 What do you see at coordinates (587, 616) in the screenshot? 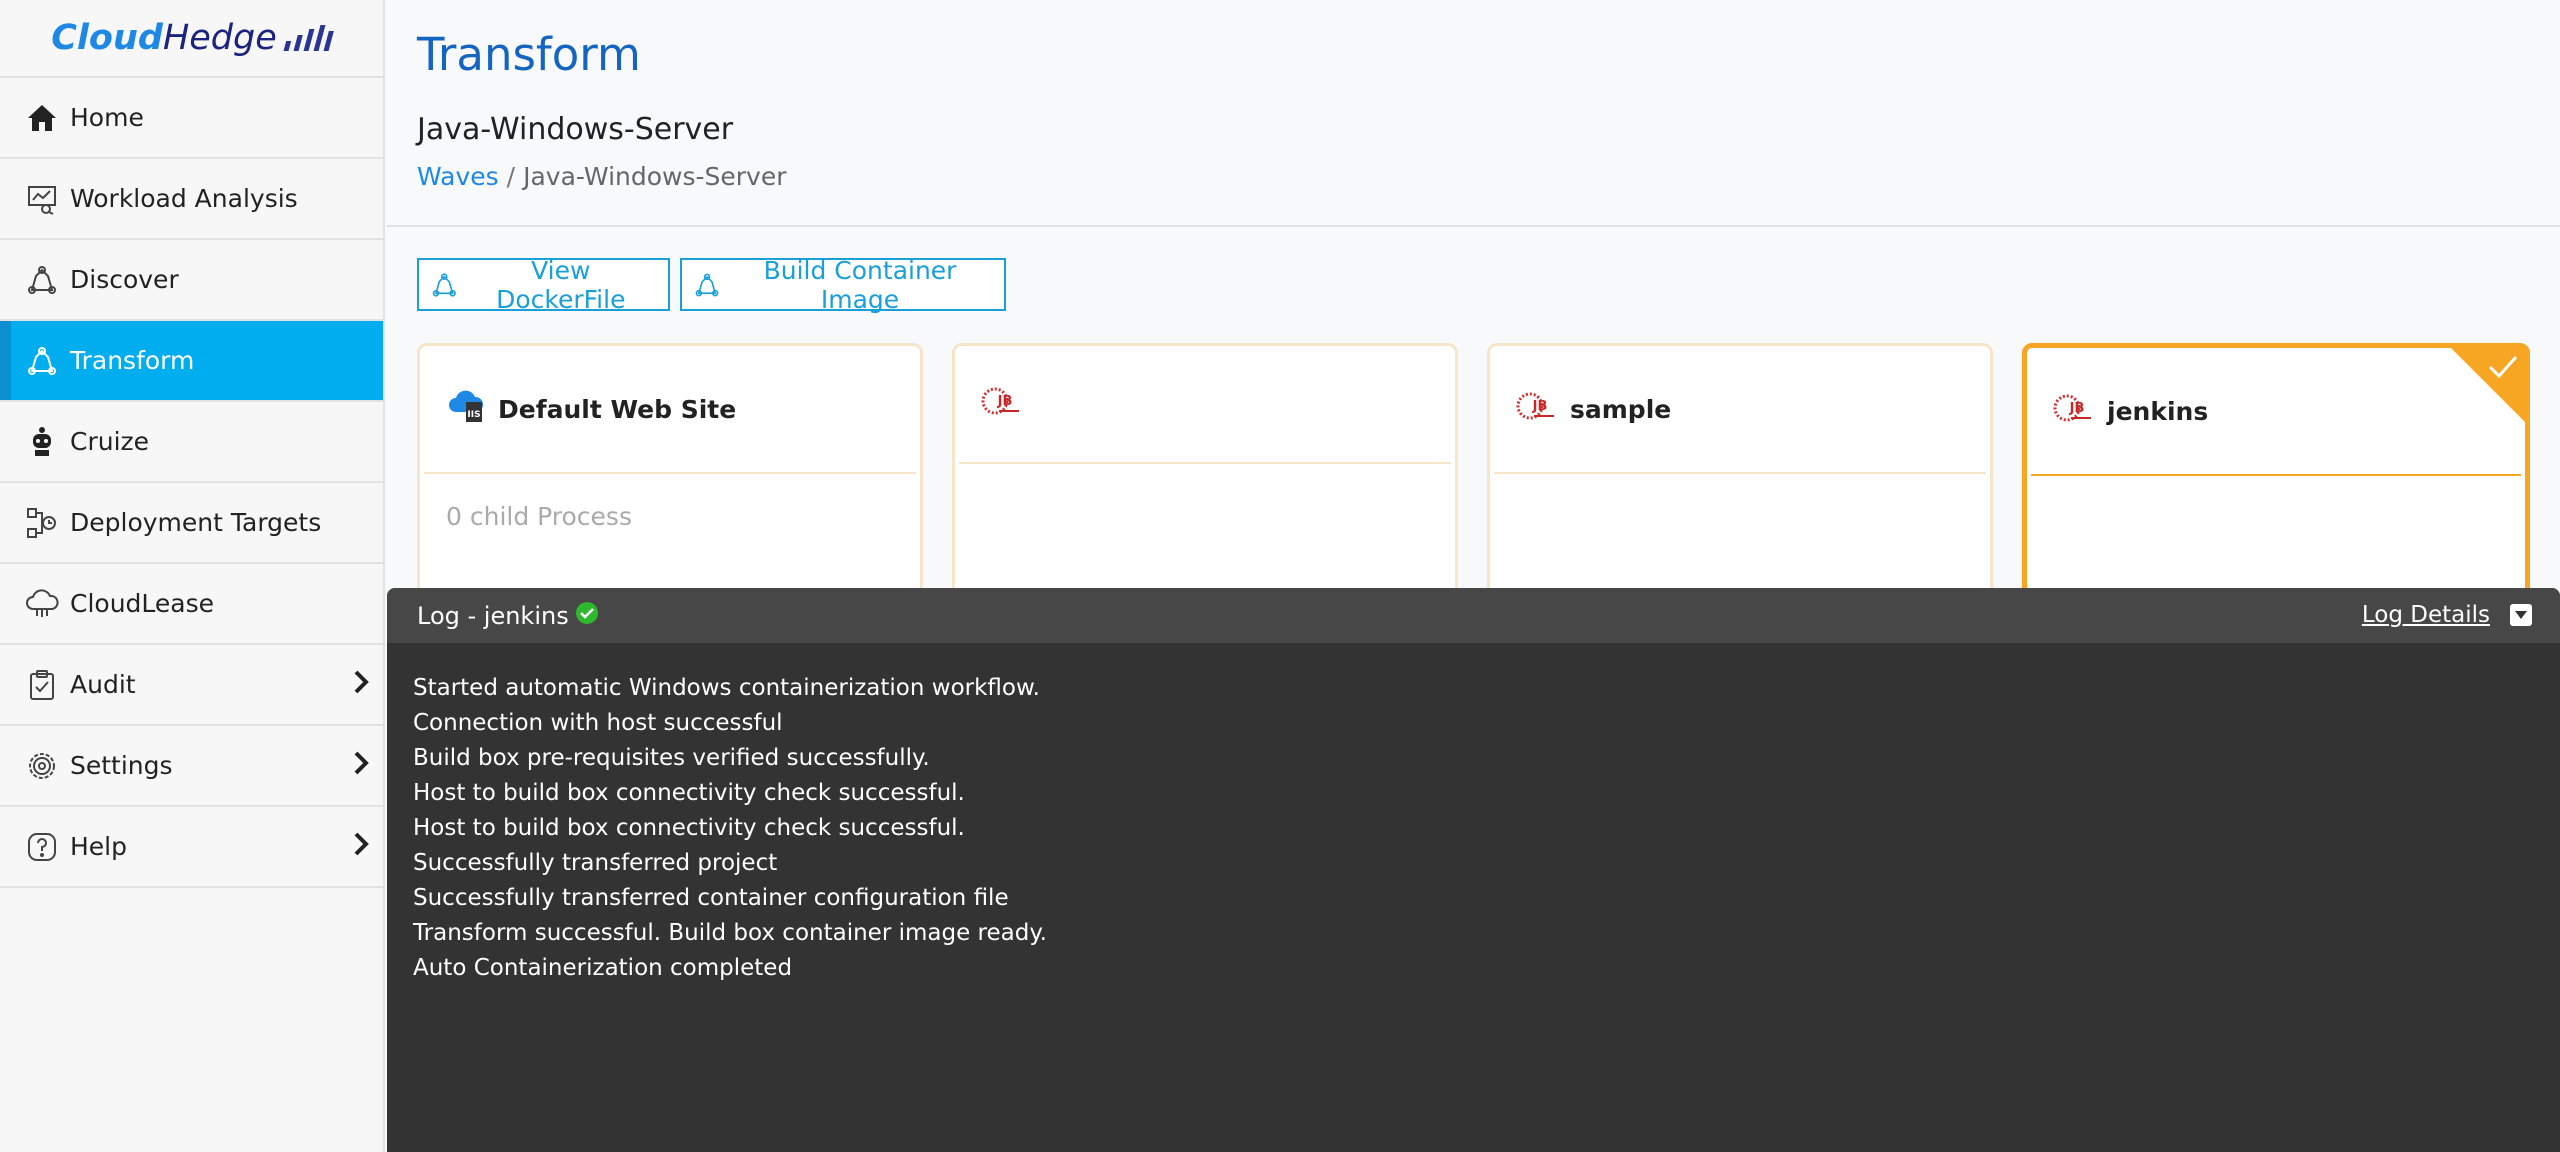
I see `success-check-icon` at bounding box center [587, 616].